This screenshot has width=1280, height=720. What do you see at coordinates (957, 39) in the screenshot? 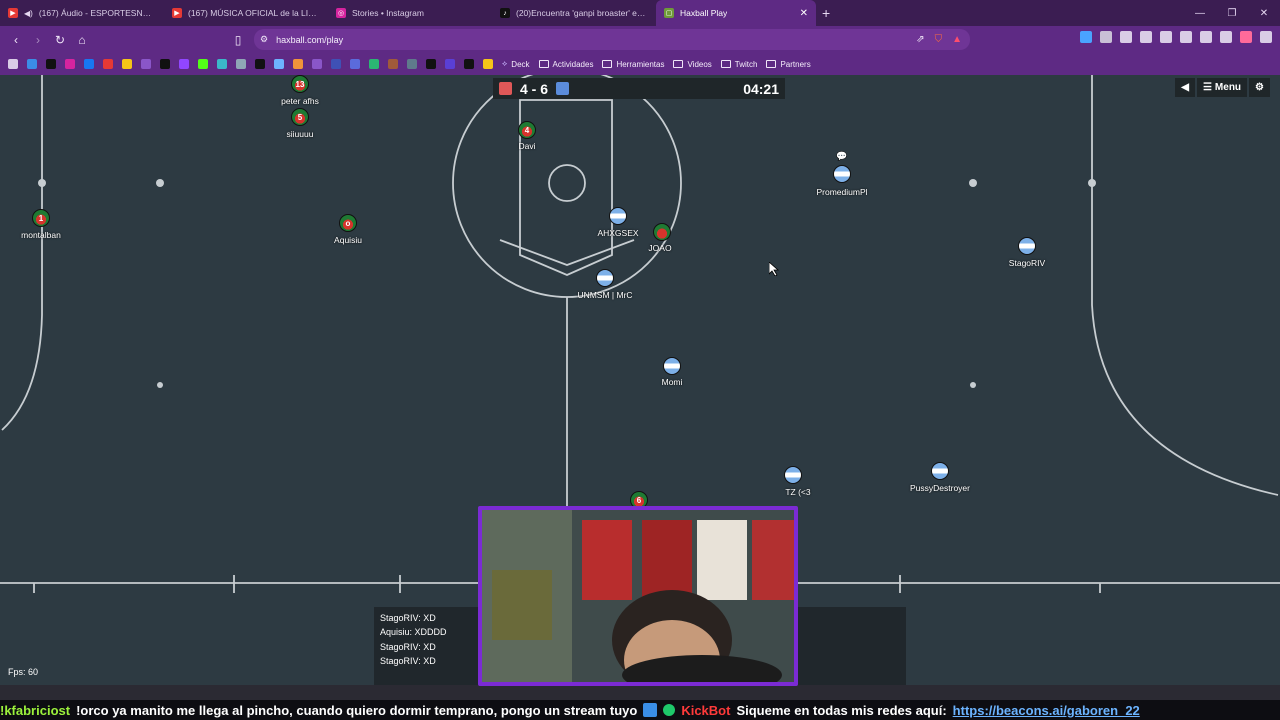
I see `rewards-icon: ▲` at bounding box center [957, 39].